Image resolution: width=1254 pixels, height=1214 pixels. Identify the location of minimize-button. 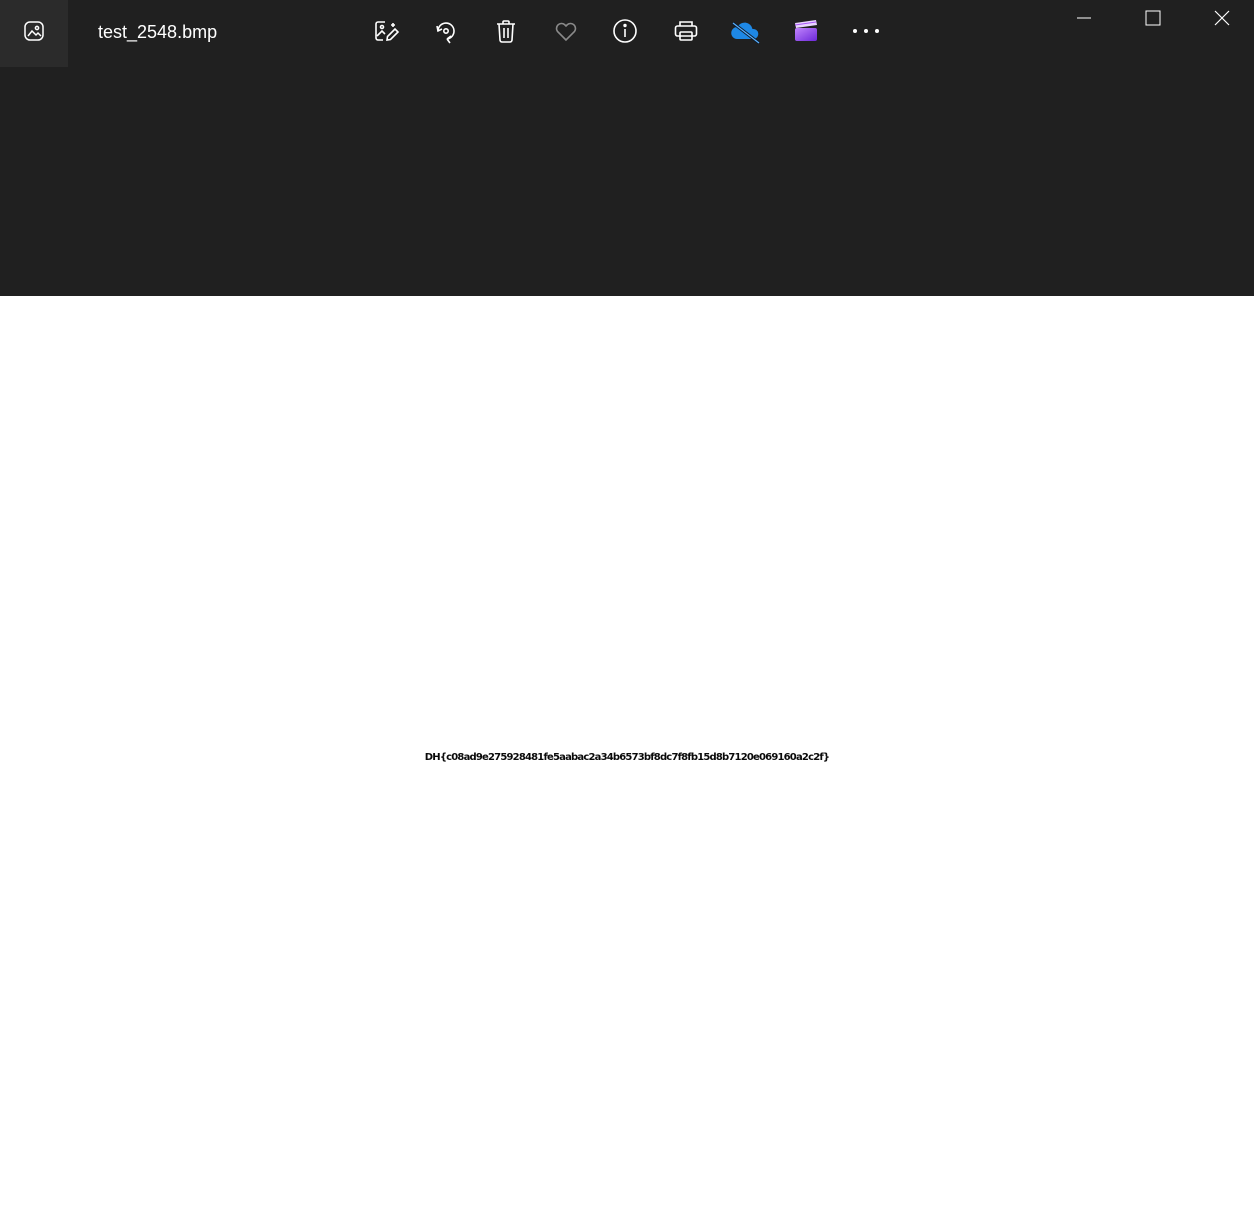
(1084, 20).